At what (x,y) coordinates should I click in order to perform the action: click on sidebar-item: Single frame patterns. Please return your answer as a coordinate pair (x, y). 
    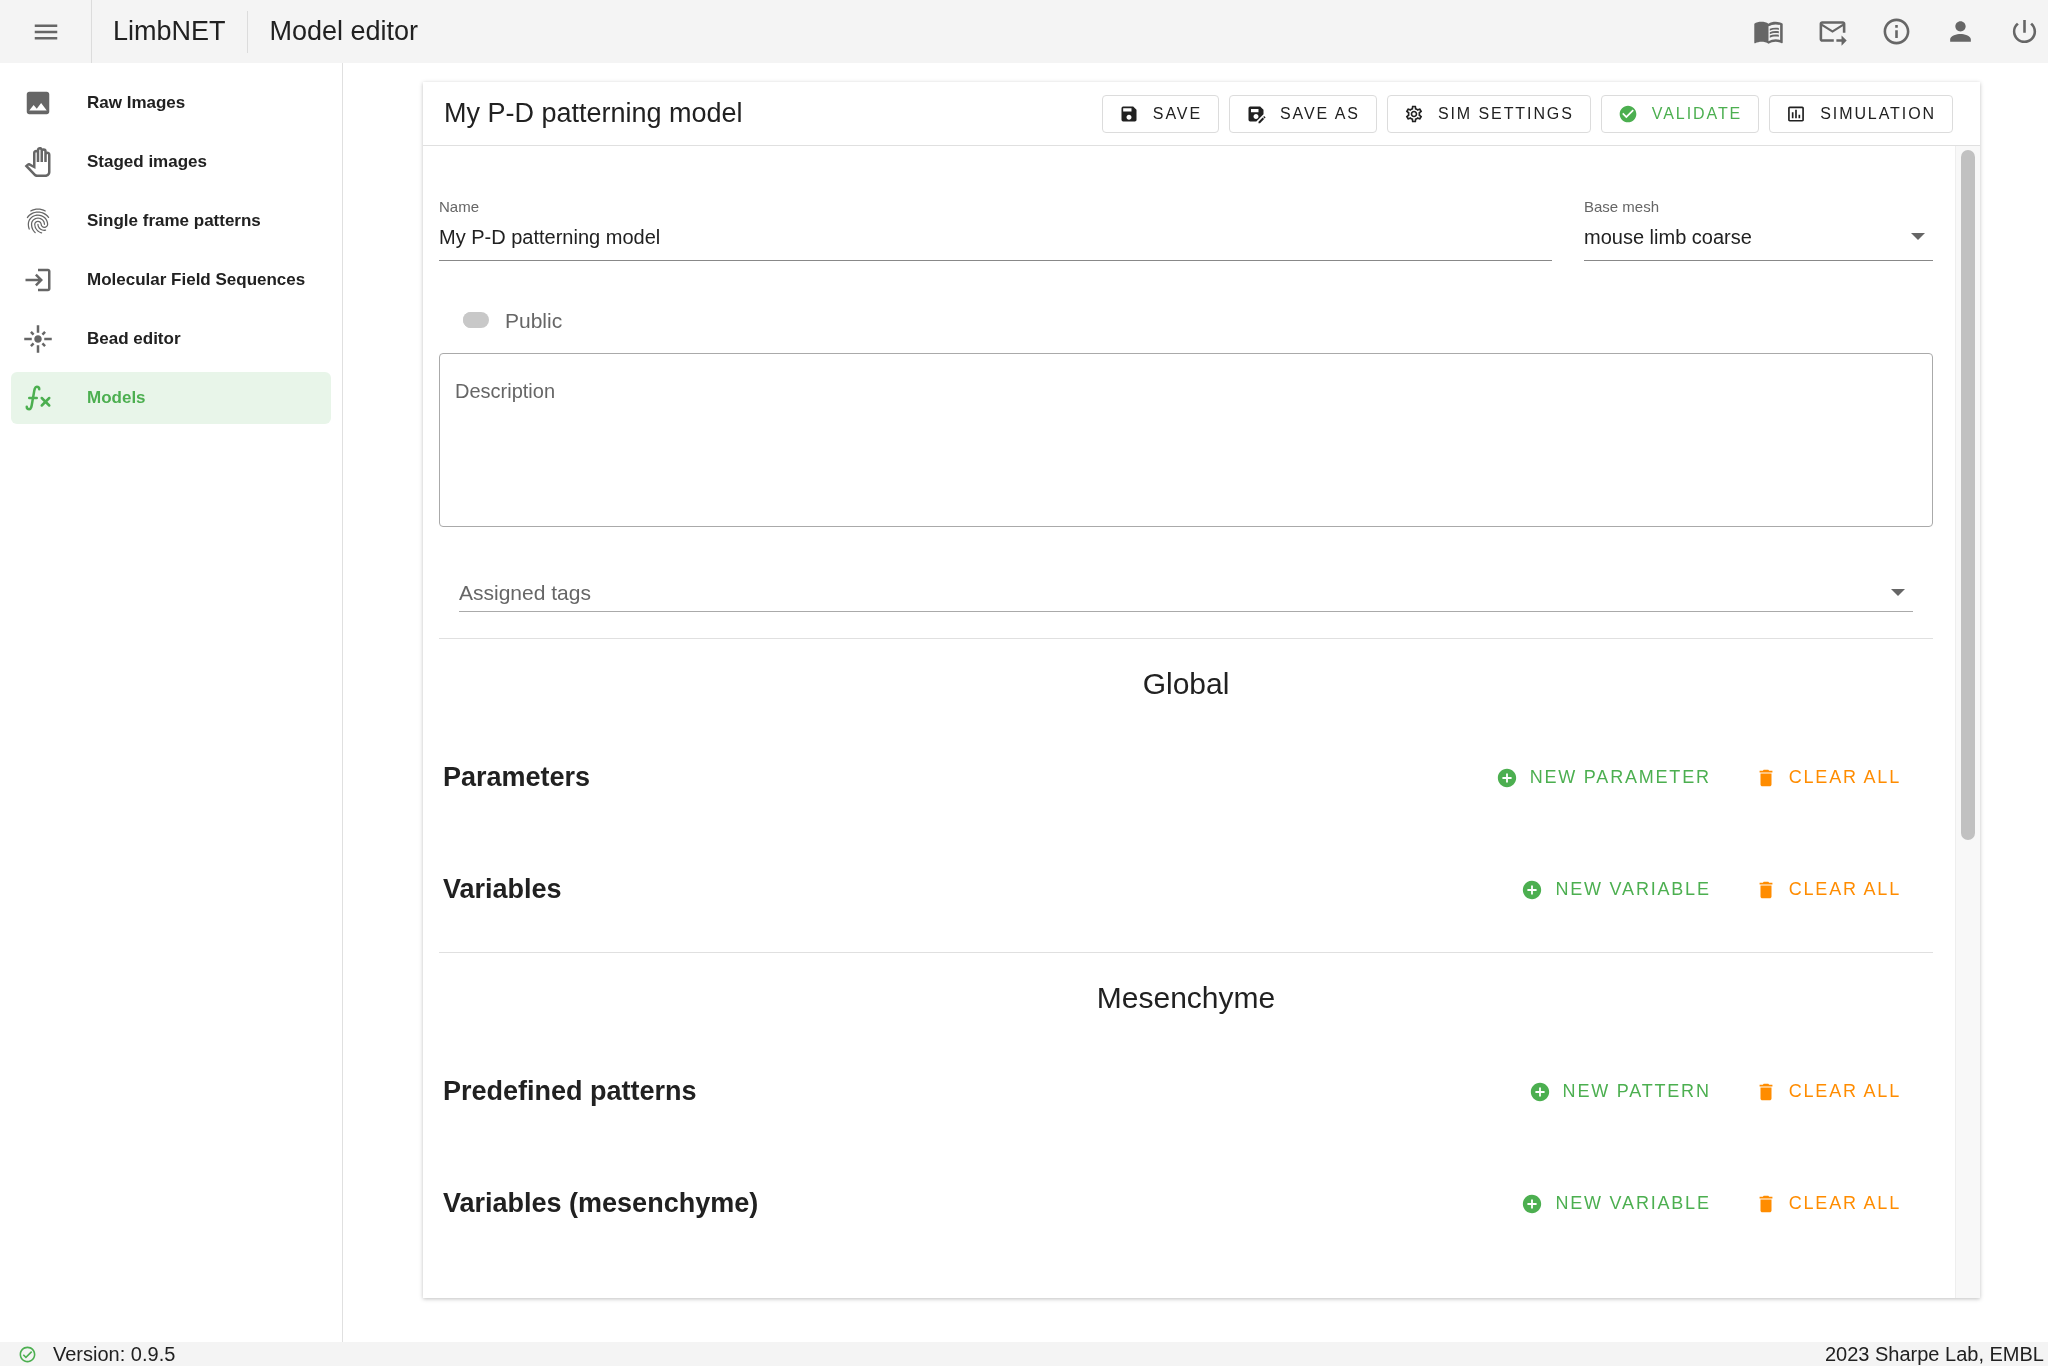
    Looking at the image, I should click on (171, 221).